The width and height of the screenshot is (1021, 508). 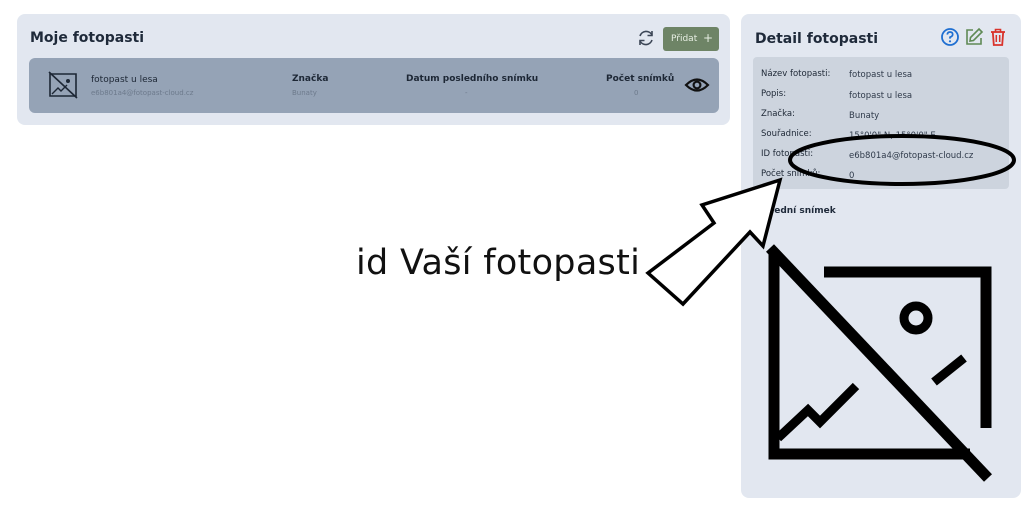 I want to click on add-button-label: Přidat, so click(x=684, y=39).